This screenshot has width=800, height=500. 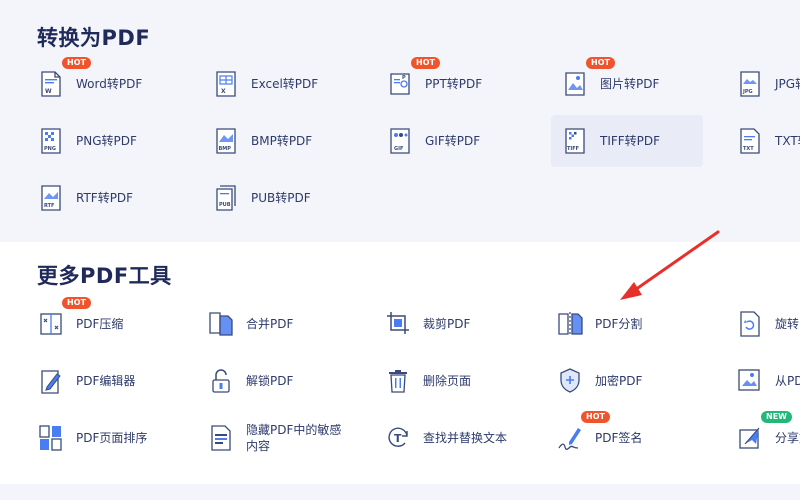 What do you see at coordinates (221, 324) in the screenshot?
I see `merge-icon` at bounding box center [221, 324].